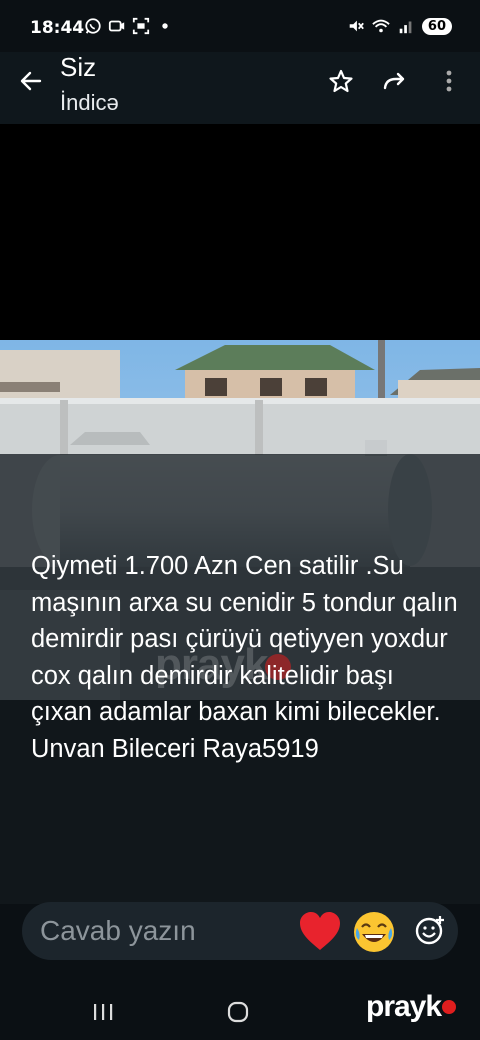  Describe the element at coordinates (93, 26) in the screenshot. I see `whatsapp-icon` at that location.